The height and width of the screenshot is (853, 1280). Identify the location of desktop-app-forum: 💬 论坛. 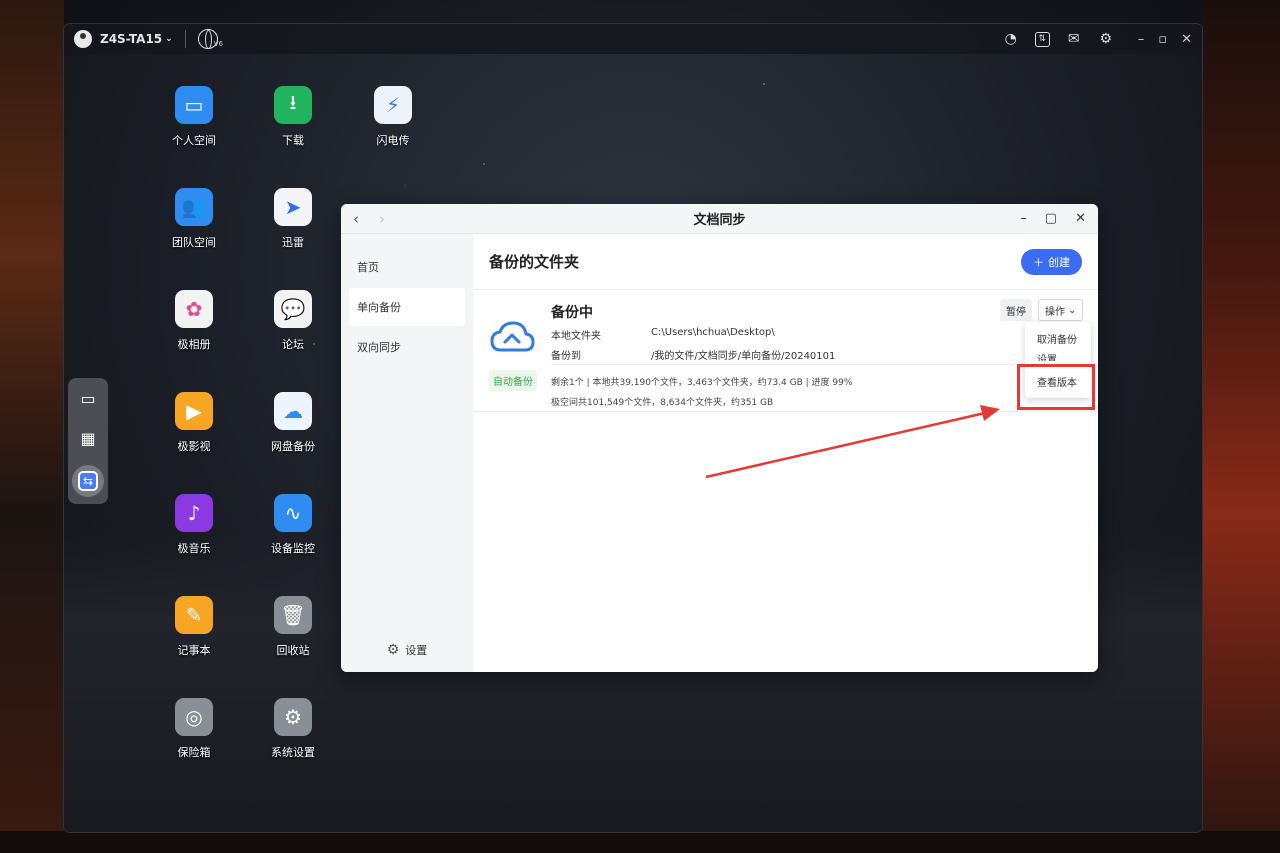
(293, 321).